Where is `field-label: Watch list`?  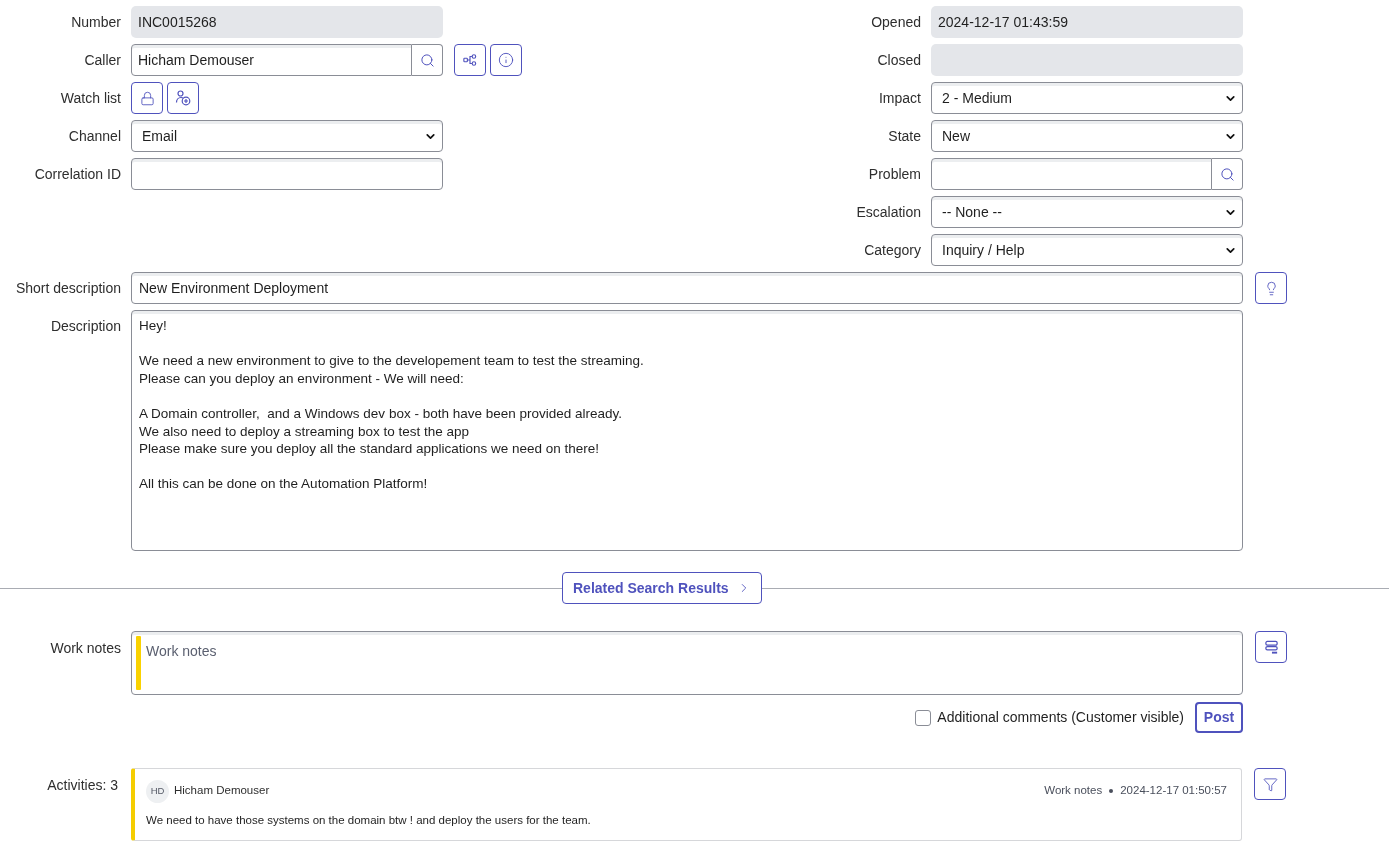
field-label: Watch list is located at coordinates (90, 98).